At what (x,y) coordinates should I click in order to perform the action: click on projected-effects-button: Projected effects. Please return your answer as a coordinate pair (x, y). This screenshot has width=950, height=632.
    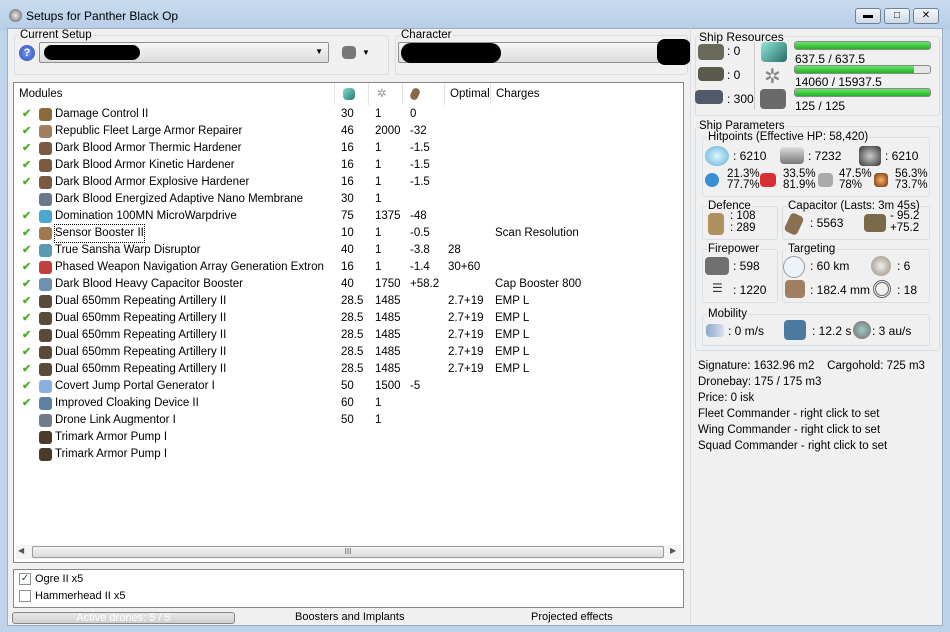
    Looking at the image, I should click on (572, 617).